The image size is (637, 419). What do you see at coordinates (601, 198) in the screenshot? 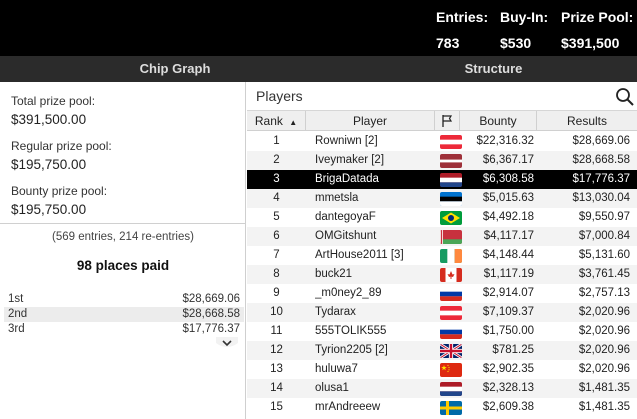
I see `row-results: $13,030.04` at bounding box center [601, 198].